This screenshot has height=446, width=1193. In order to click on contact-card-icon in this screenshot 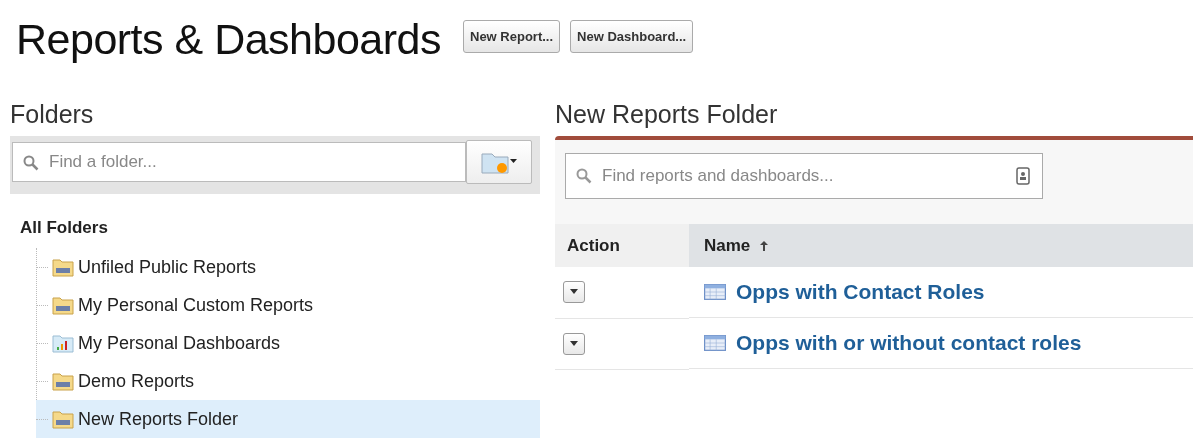, I will do `click(1023, 176)`.